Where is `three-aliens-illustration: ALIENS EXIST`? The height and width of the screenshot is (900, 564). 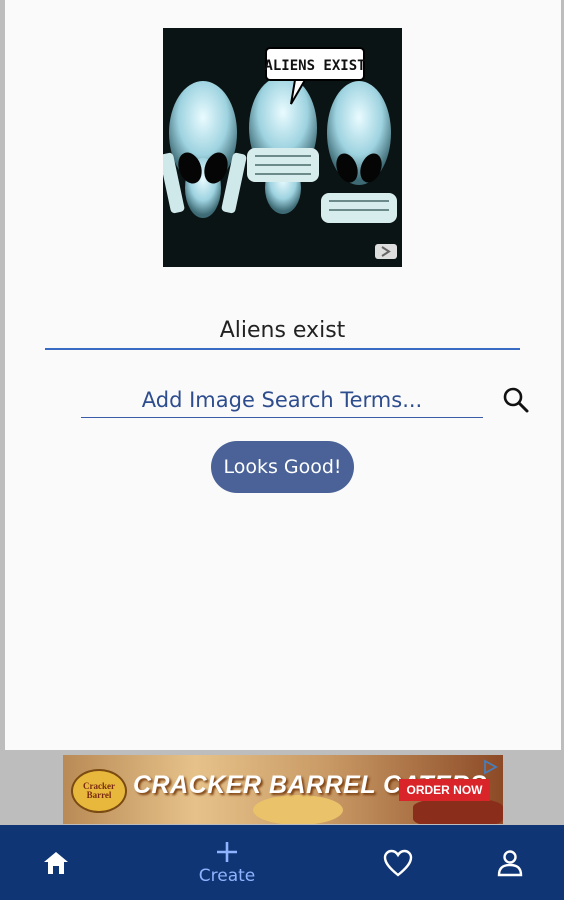
three-aliens-illustration: ALIENS EXIST is located at coordinates (282, 147).